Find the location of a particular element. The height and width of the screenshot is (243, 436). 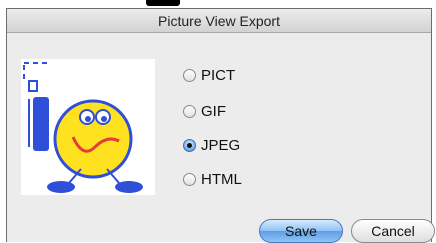

radio-pict is located at coordinates (189, 75).